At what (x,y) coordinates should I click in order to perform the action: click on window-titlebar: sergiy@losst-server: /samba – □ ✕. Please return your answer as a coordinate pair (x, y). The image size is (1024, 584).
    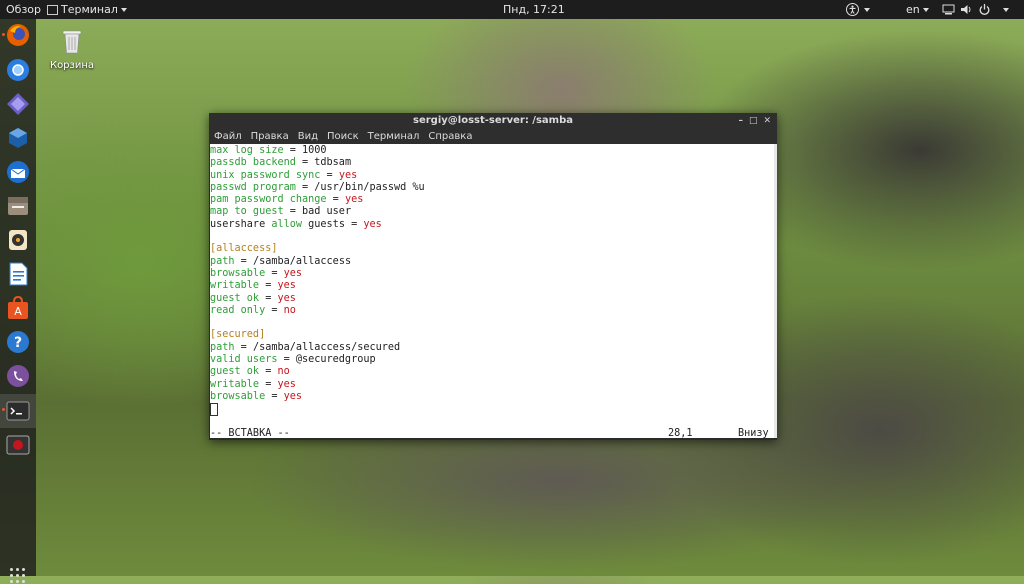
    Looking at the image, I should click on (493, 121).